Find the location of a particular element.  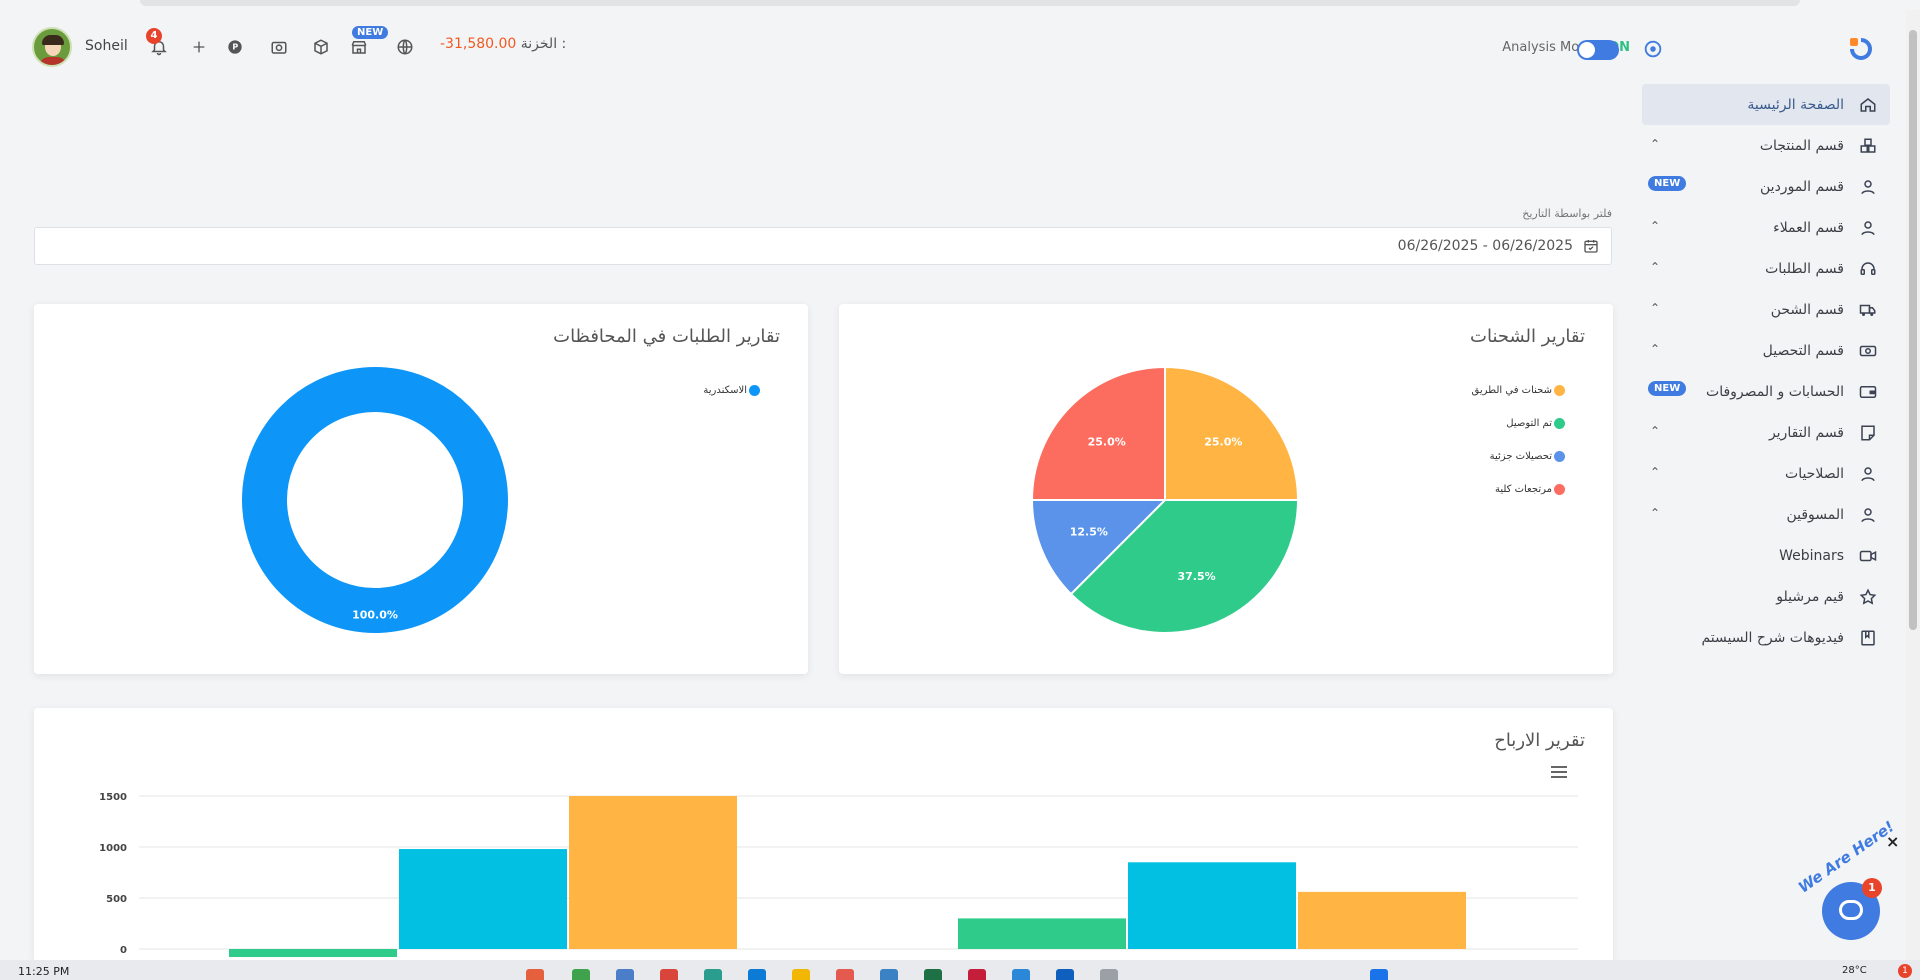

sidebar-item: ⌃ قسم التحصيل is located at coordinates (1766, 350).